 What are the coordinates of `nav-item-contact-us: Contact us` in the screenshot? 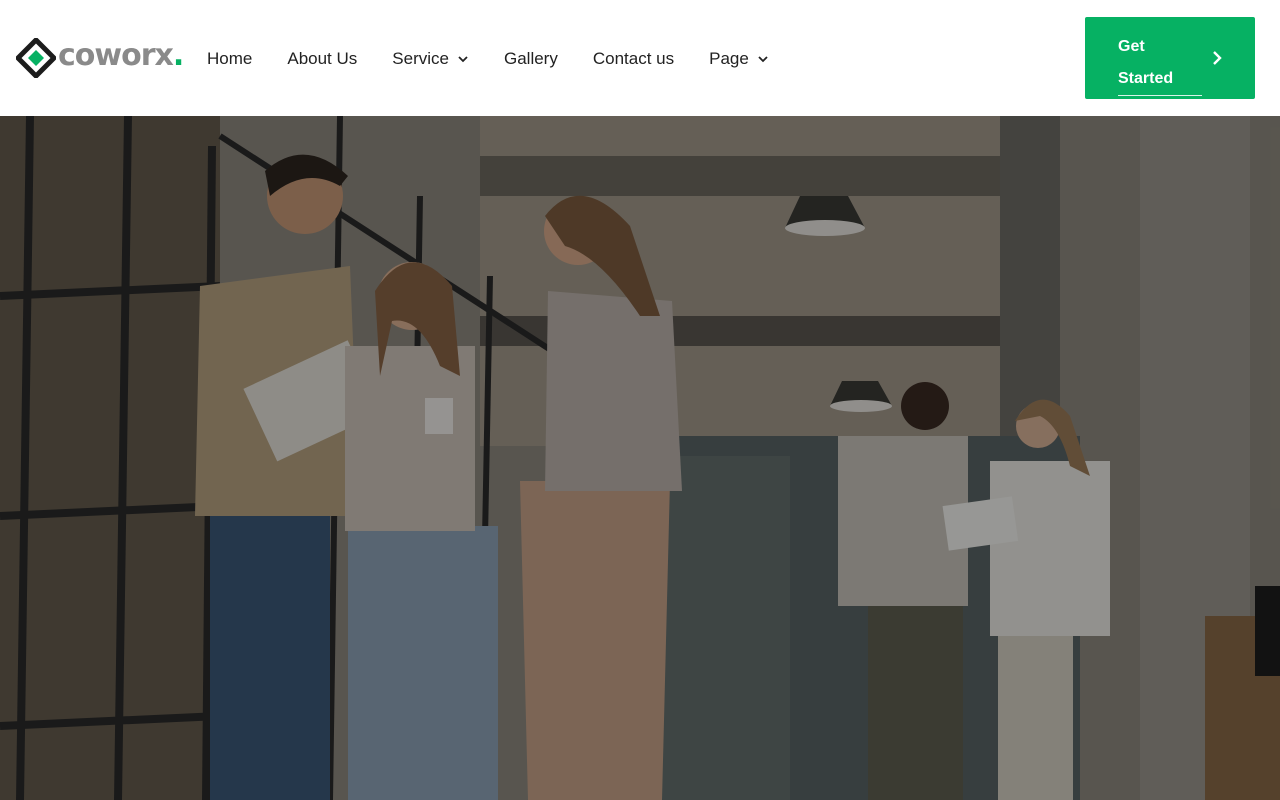 It's located at (633, 59).